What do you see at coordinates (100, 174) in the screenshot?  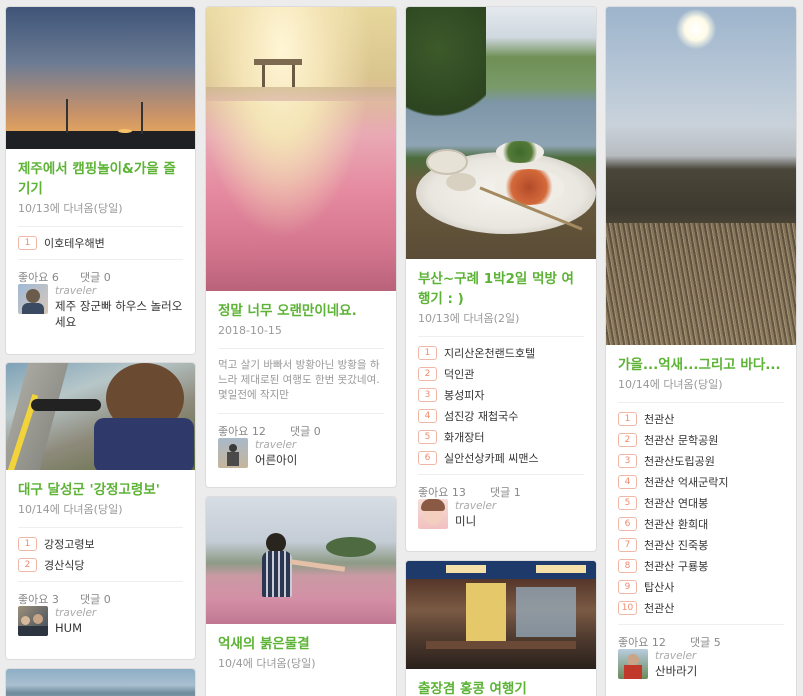 I see `trip-title: 제주에서 캠핑놀이&가을 즐기기` at bounding box center [100, 174].